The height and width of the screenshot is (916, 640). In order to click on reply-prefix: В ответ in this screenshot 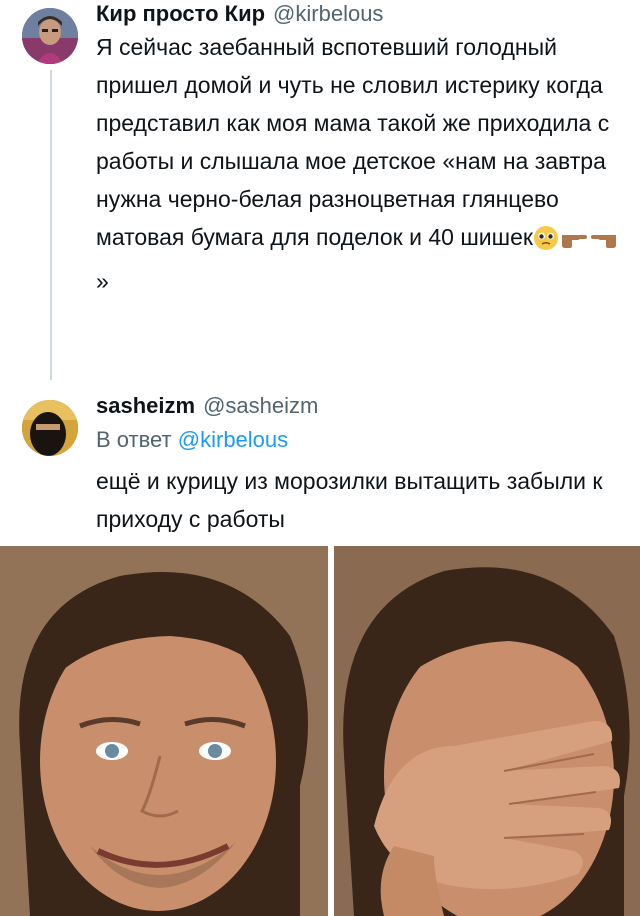, I will do `click(134, 439)`.